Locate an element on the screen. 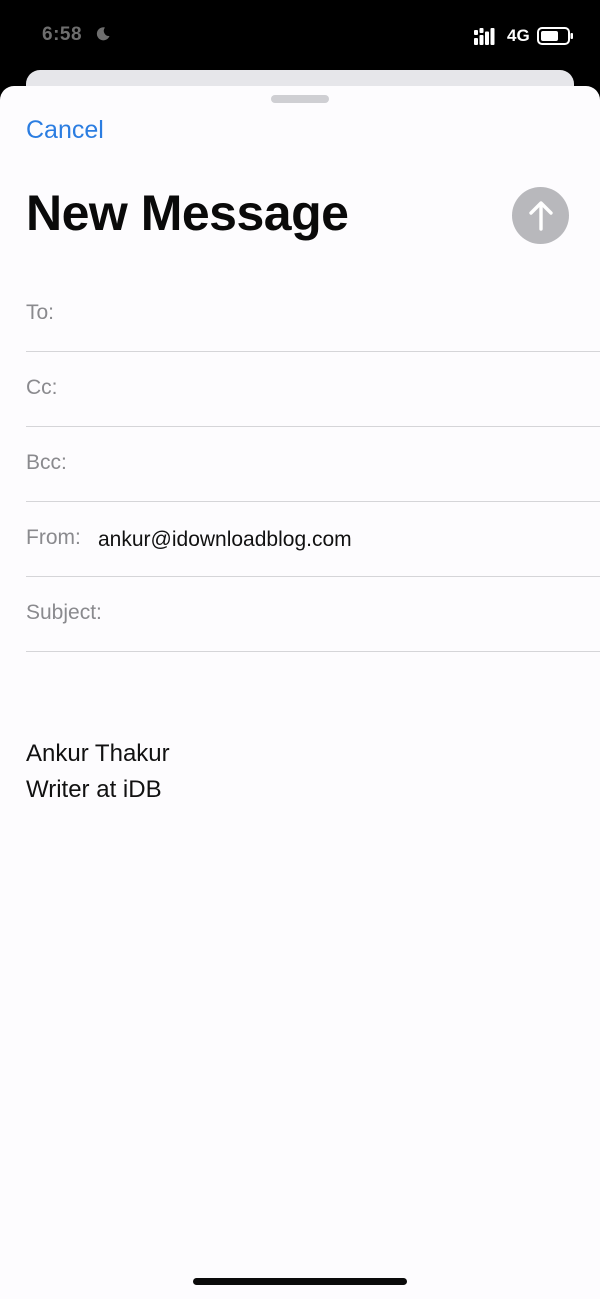 This screenshot has width=600, height=1299. subject-field-row: Subject: is located at coordinates (313, 614).